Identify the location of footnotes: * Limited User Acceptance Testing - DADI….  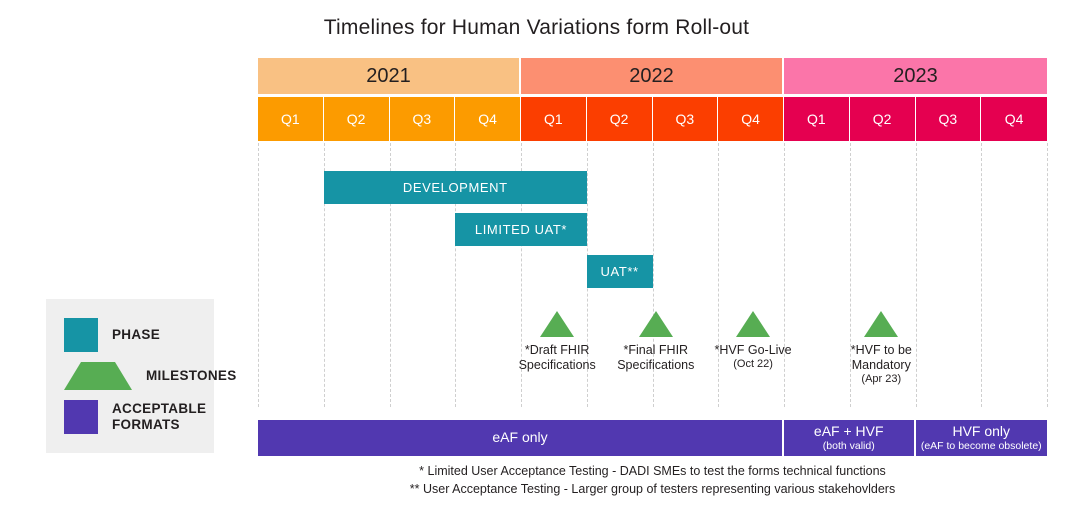
(652, 480).